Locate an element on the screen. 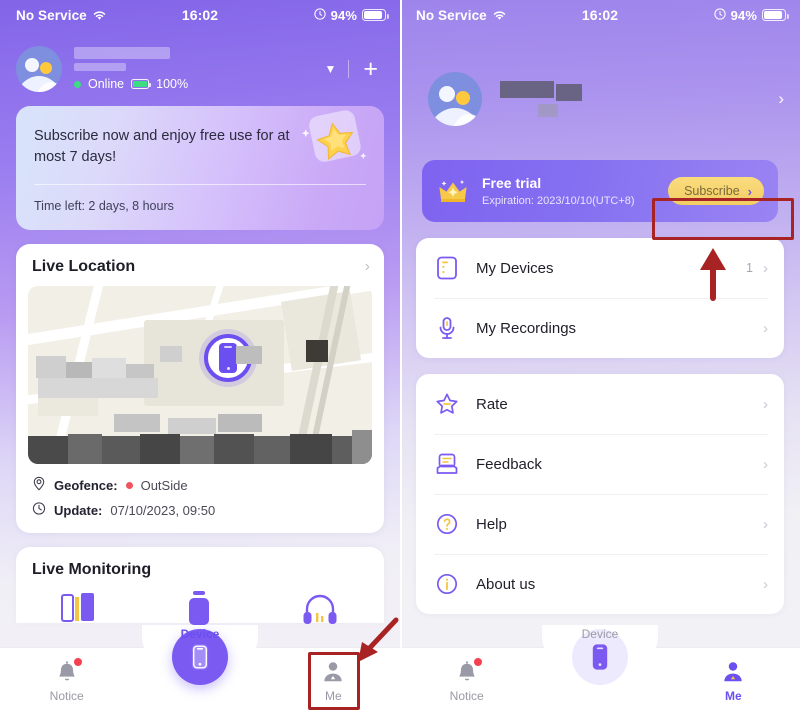 This screenshot has height=719, width=800. update-value: 07/10/2023, 09:50 is located at coordinates (163, 510).